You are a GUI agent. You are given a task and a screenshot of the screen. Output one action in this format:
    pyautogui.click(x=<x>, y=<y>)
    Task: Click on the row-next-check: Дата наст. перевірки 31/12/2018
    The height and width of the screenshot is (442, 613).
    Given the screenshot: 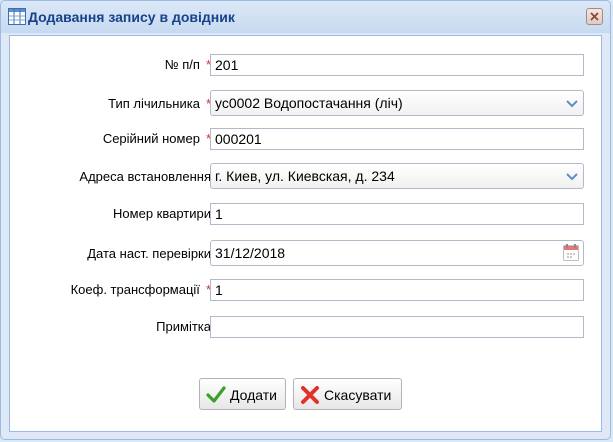 What is the action you would take?
    pyautogui.click(x=305, y=253)
    